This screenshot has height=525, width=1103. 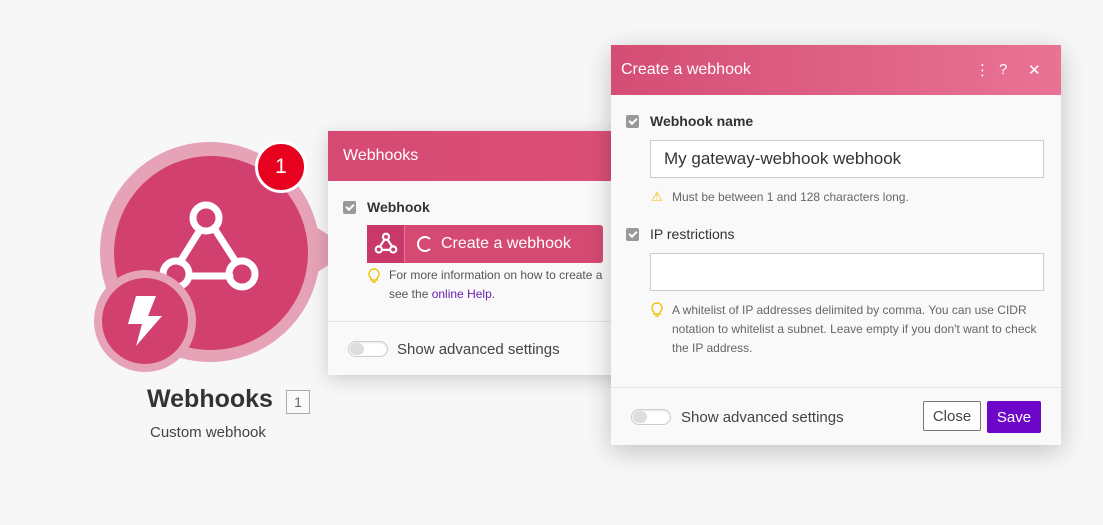 What do you see at coordinates (506, 243) in the screenshot?
I see `create-webhook-label: Create a webhook` at bounding box center [506, 243].